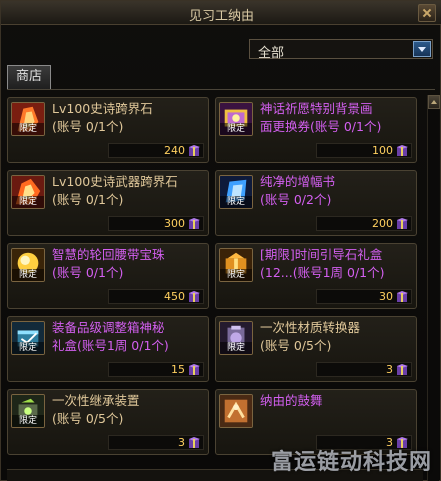  I want to click on shop-item-card: 限定 [期限]时间引导石礼盒 (12...(账号1周 0/1个) 30, so click(316, 276).